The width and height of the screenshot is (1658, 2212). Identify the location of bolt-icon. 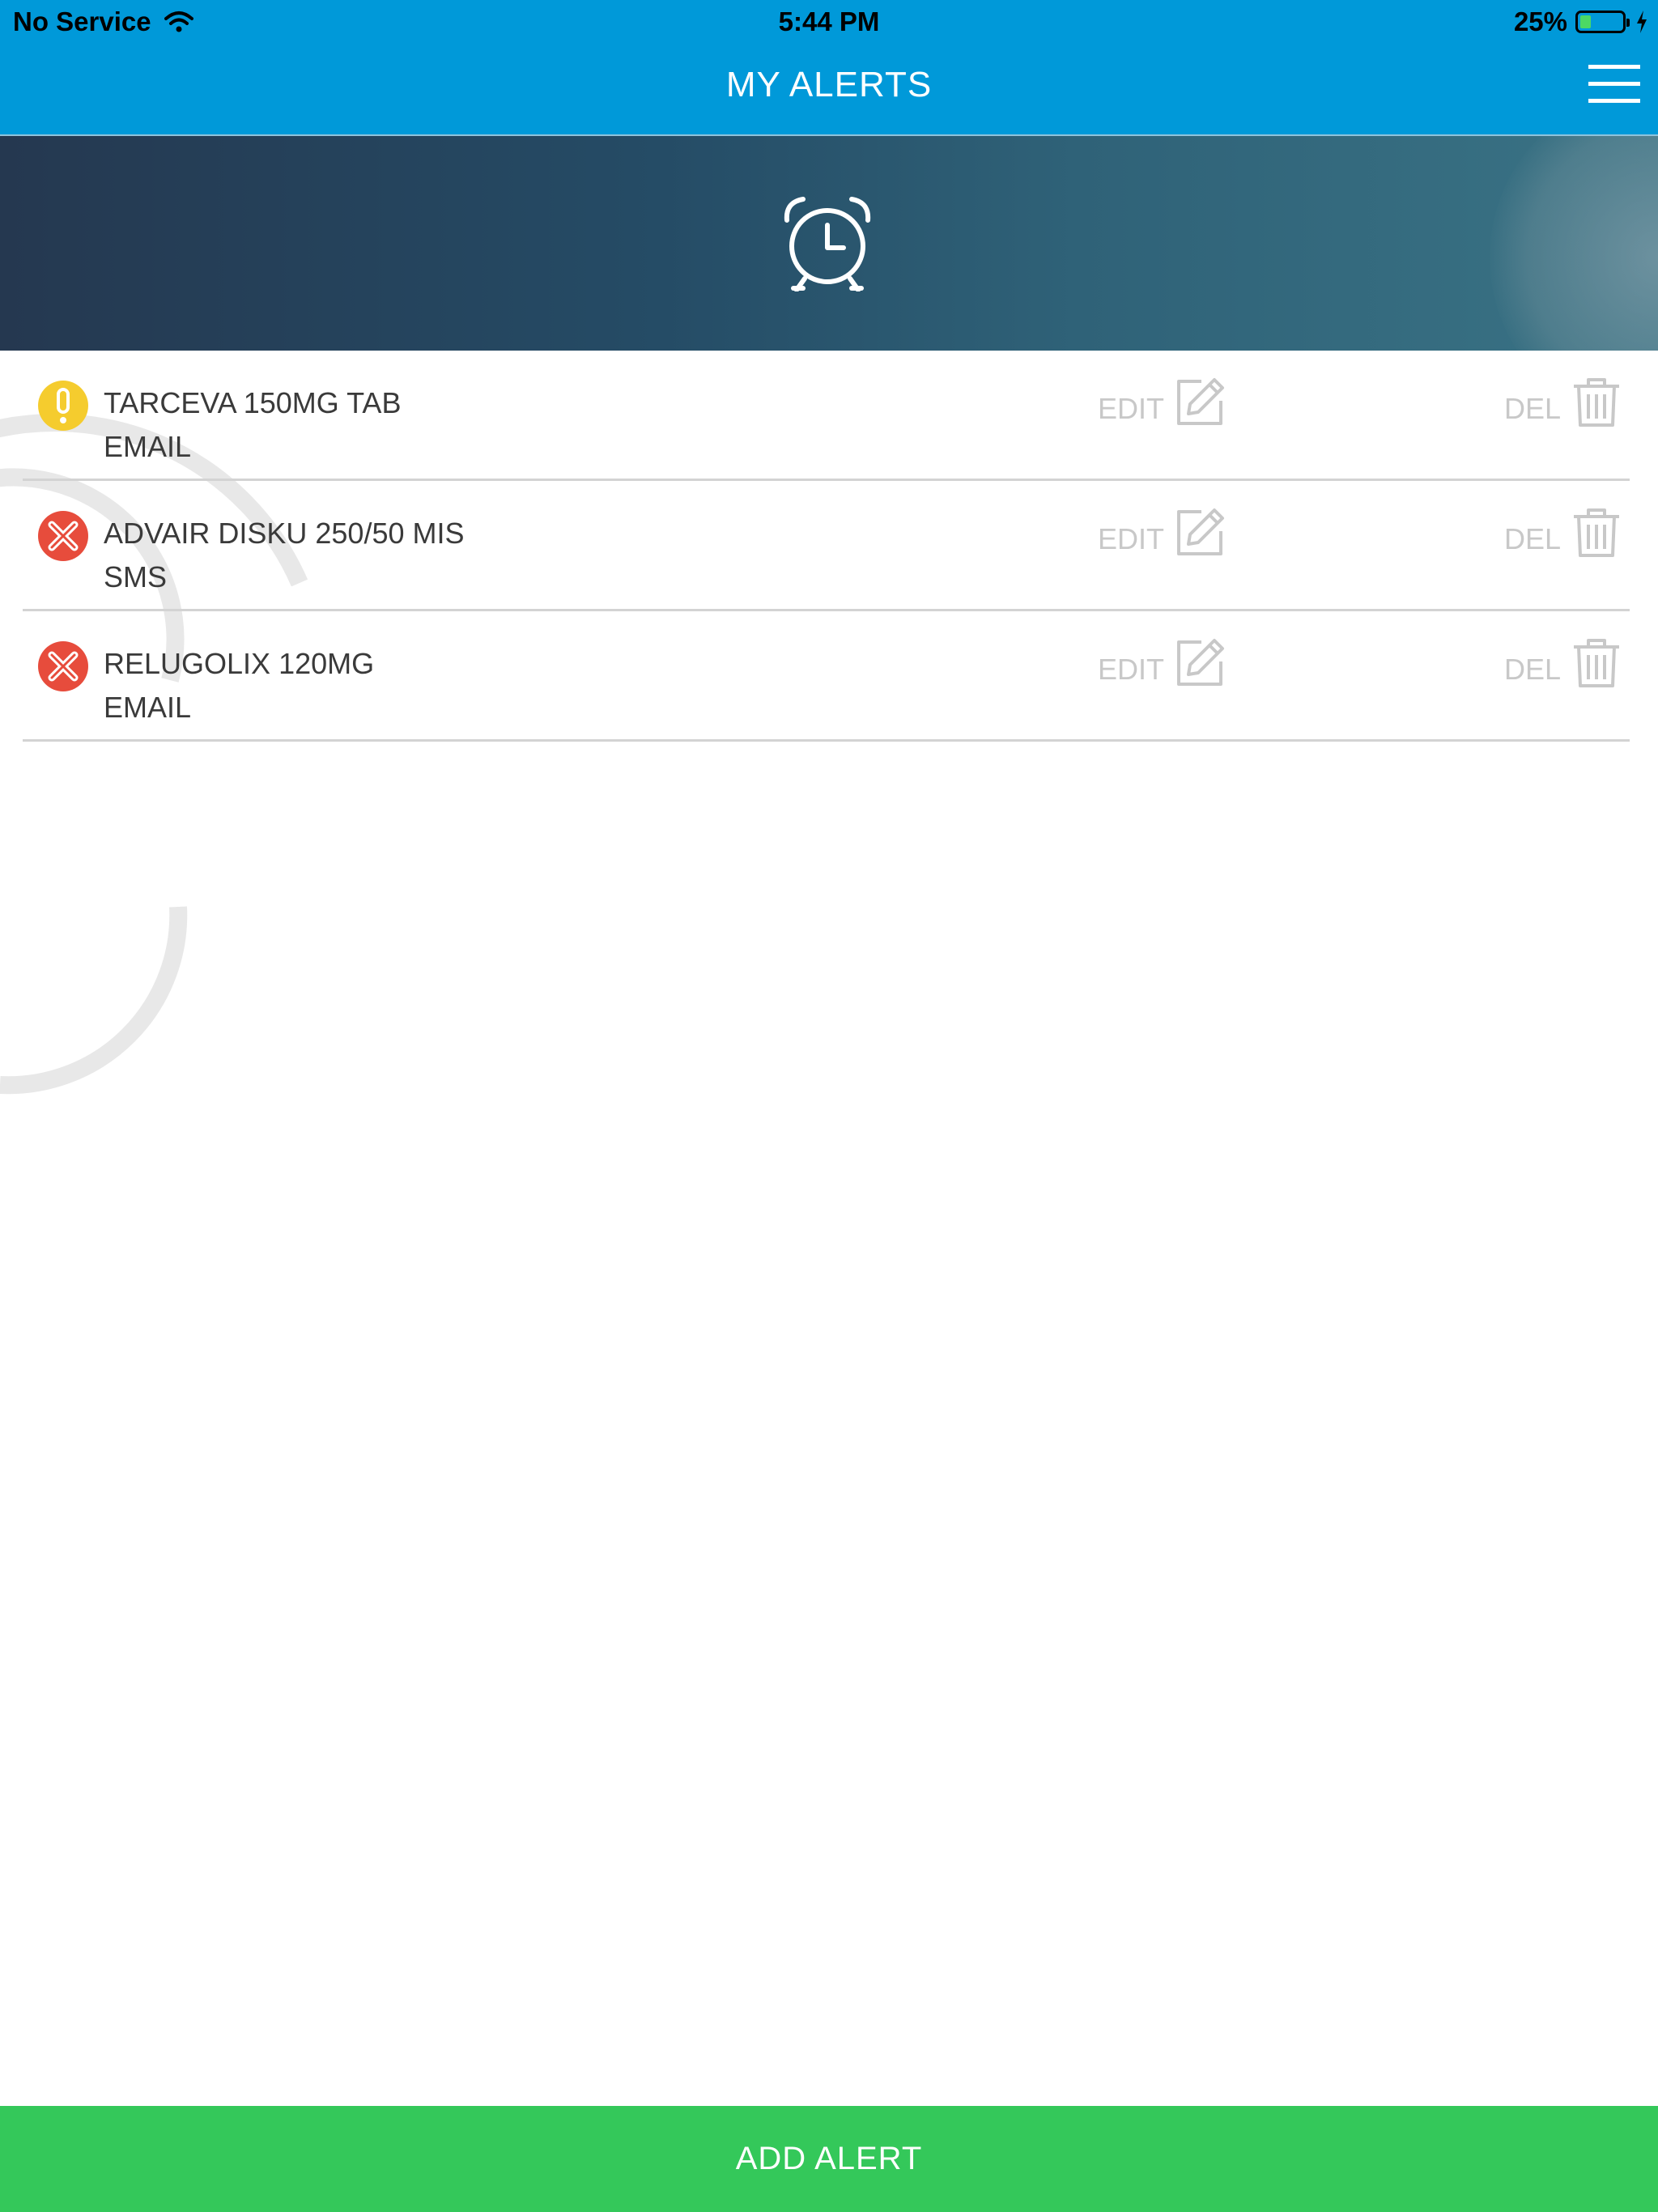
(1642, 22).